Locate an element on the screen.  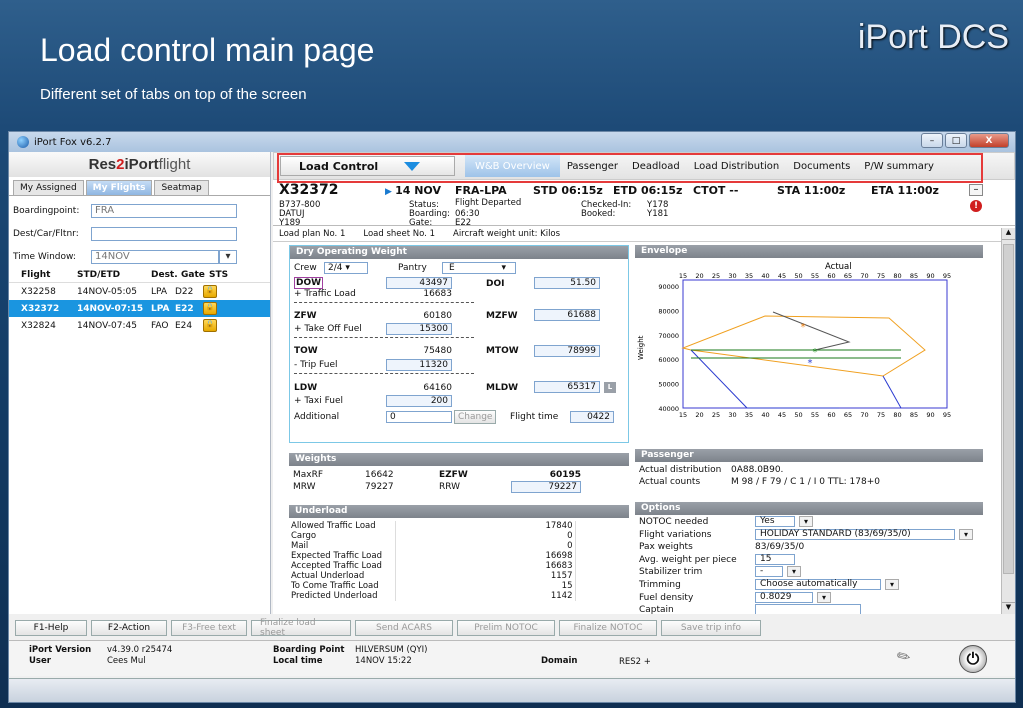
mzfw-label: MZFW is located at coordinates (502, 316).